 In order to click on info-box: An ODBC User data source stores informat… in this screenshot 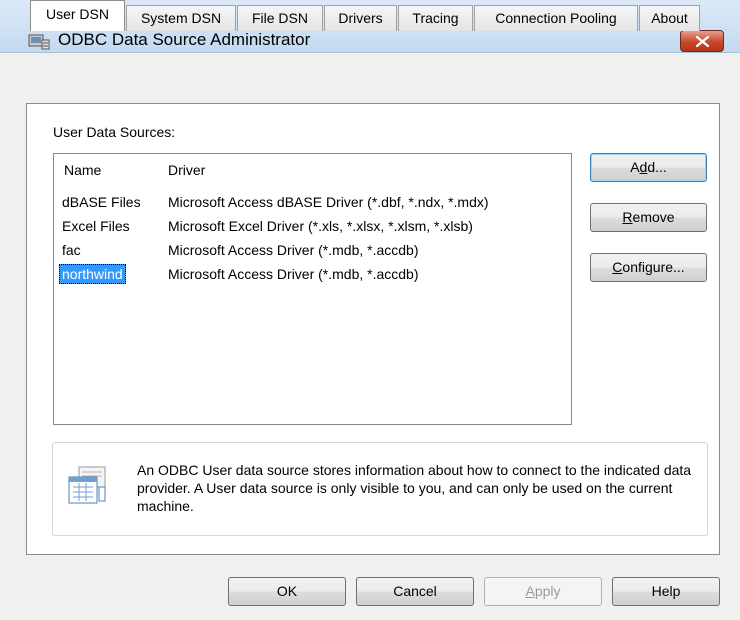, I will do `click(380, 489)`.